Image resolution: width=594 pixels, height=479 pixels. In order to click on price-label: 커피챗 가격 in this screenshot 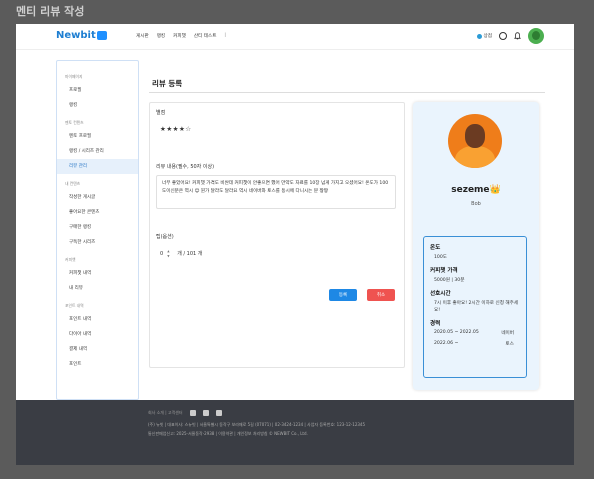, I will do `click(444, 271)`.